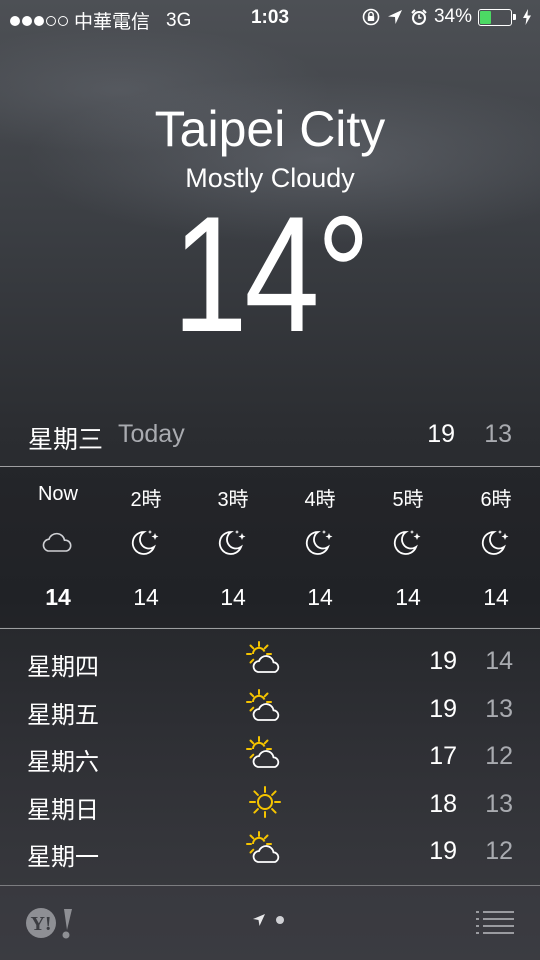 This screenshot has width=540, height=960. Describe the element at coordinates (146, 500) in the screenshot. I see `hourly-time: 2時` at that location.